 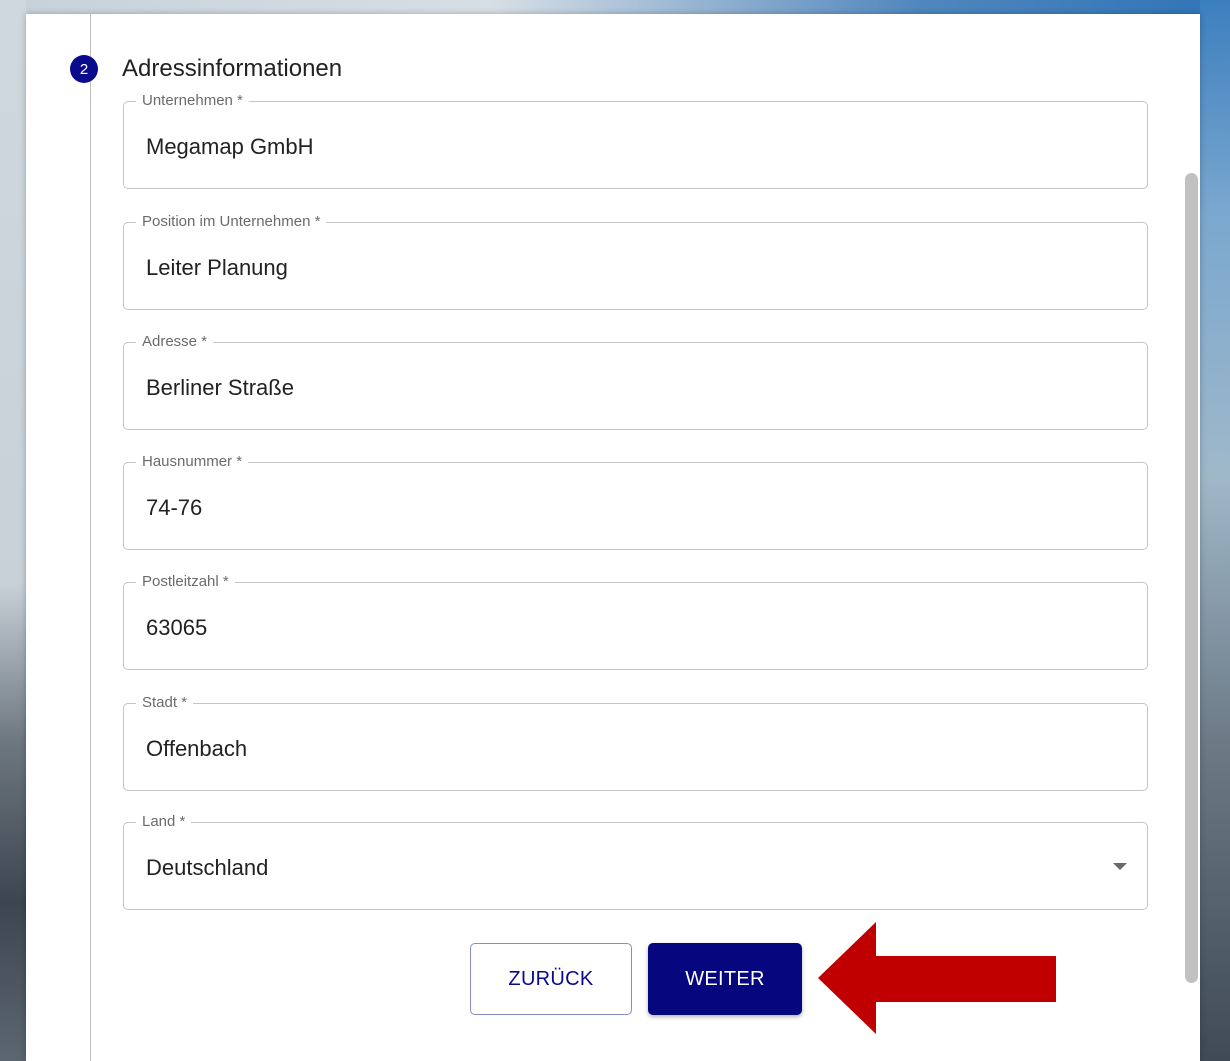 I want to click on back-button: ZURÜCK, so click(x=551, y=979).